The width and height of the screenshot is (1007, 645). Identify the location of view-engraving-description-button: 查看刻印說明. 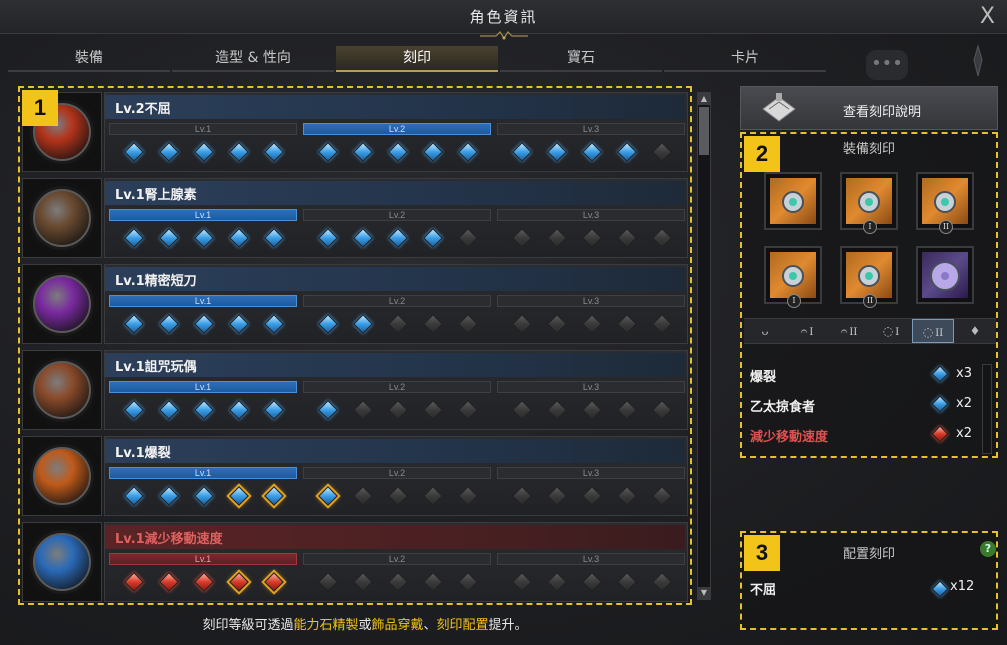
(869, 108).